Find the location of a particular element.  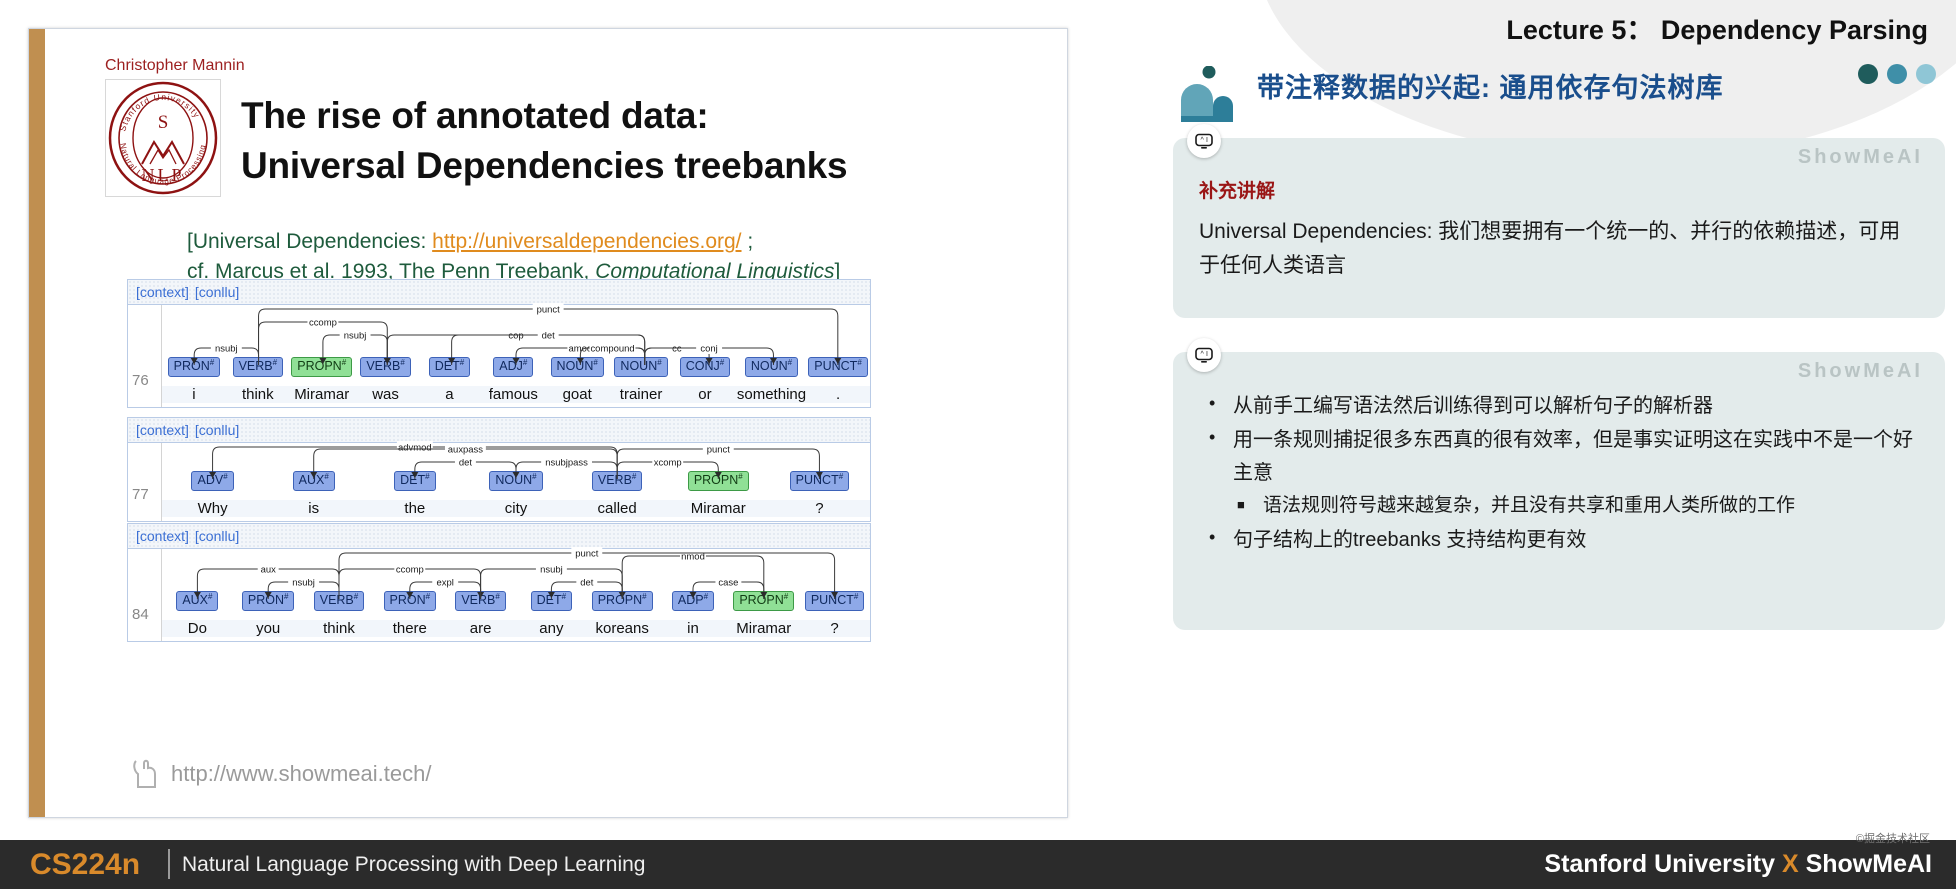

slide-accent-bar is located at coordinates (37, 423).